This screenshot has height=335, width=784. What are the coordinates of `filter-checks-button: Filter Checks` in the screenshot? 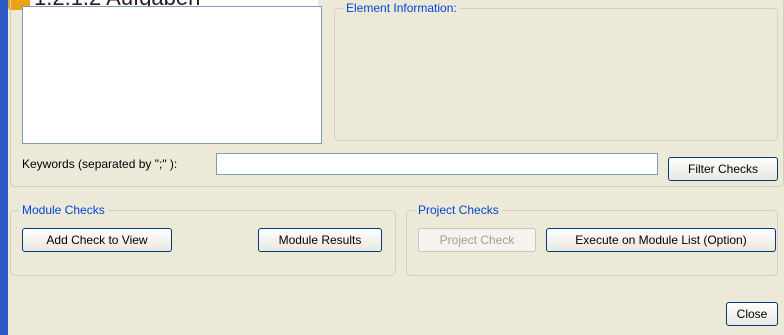 It's located at (723, 169).